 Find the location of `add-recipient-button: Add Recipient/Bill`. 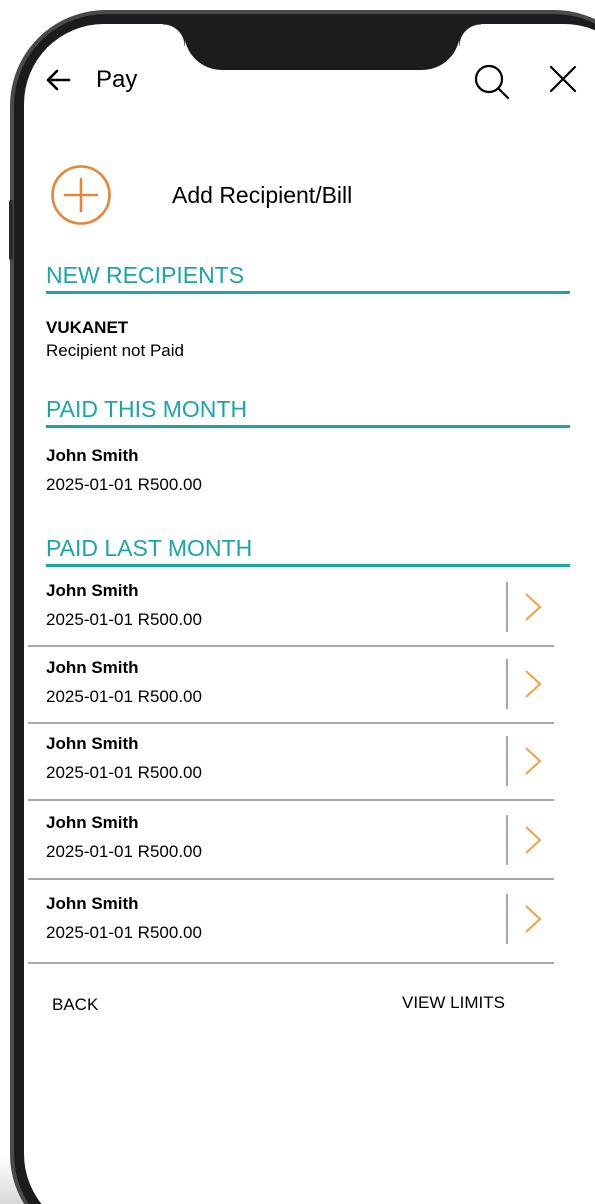

add-recipient-button: Add Recipient/Bill is located at coordinates (250, 195).